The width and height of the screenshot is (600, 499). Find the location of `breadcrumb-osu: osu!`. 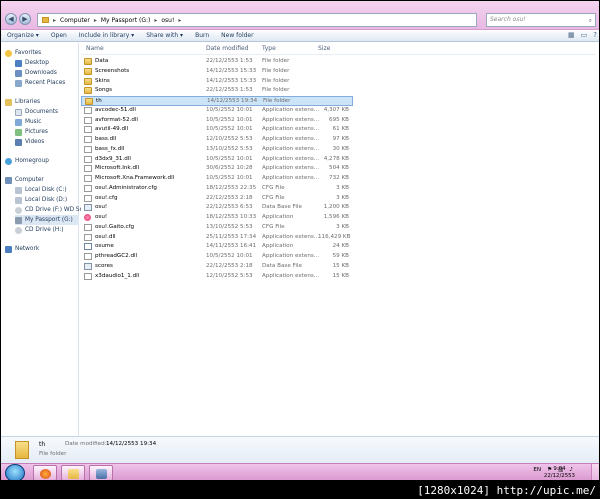

breadcrumb-osu: osu! is located at coordinates (167, 20).